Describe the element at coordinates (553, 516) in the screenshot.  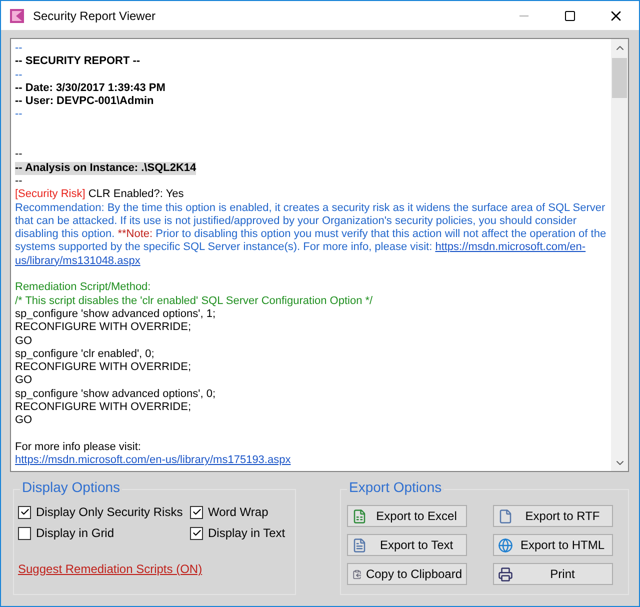
I see `export-button: Export to RTF` at that location.